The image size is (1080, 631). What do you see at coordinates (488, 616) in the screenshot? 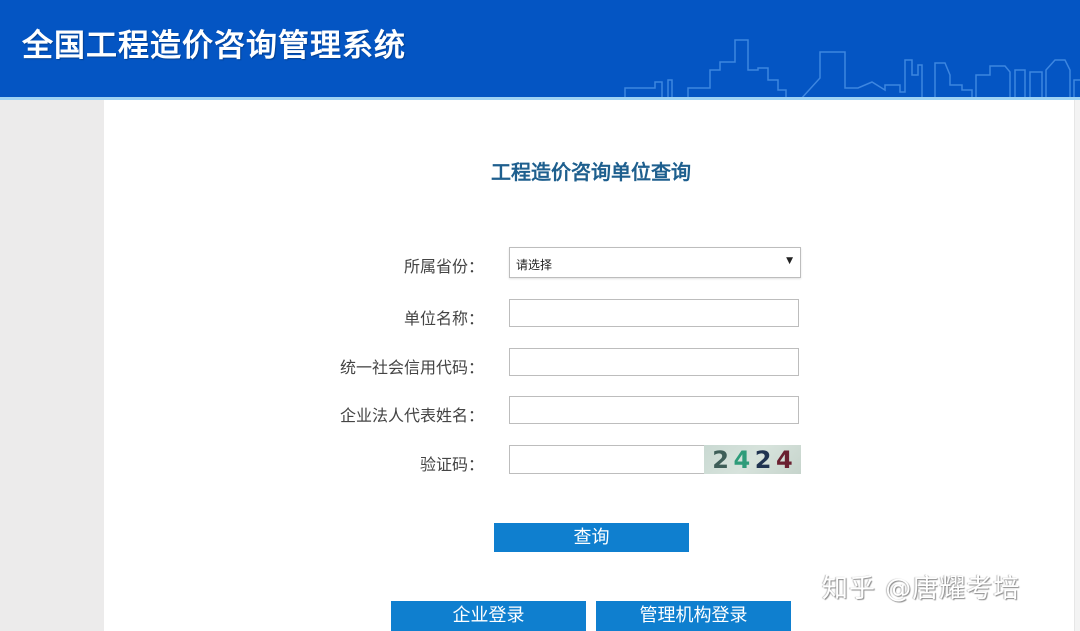
I see `company-login-button: 企业登录` at bounding box center [488, 616].